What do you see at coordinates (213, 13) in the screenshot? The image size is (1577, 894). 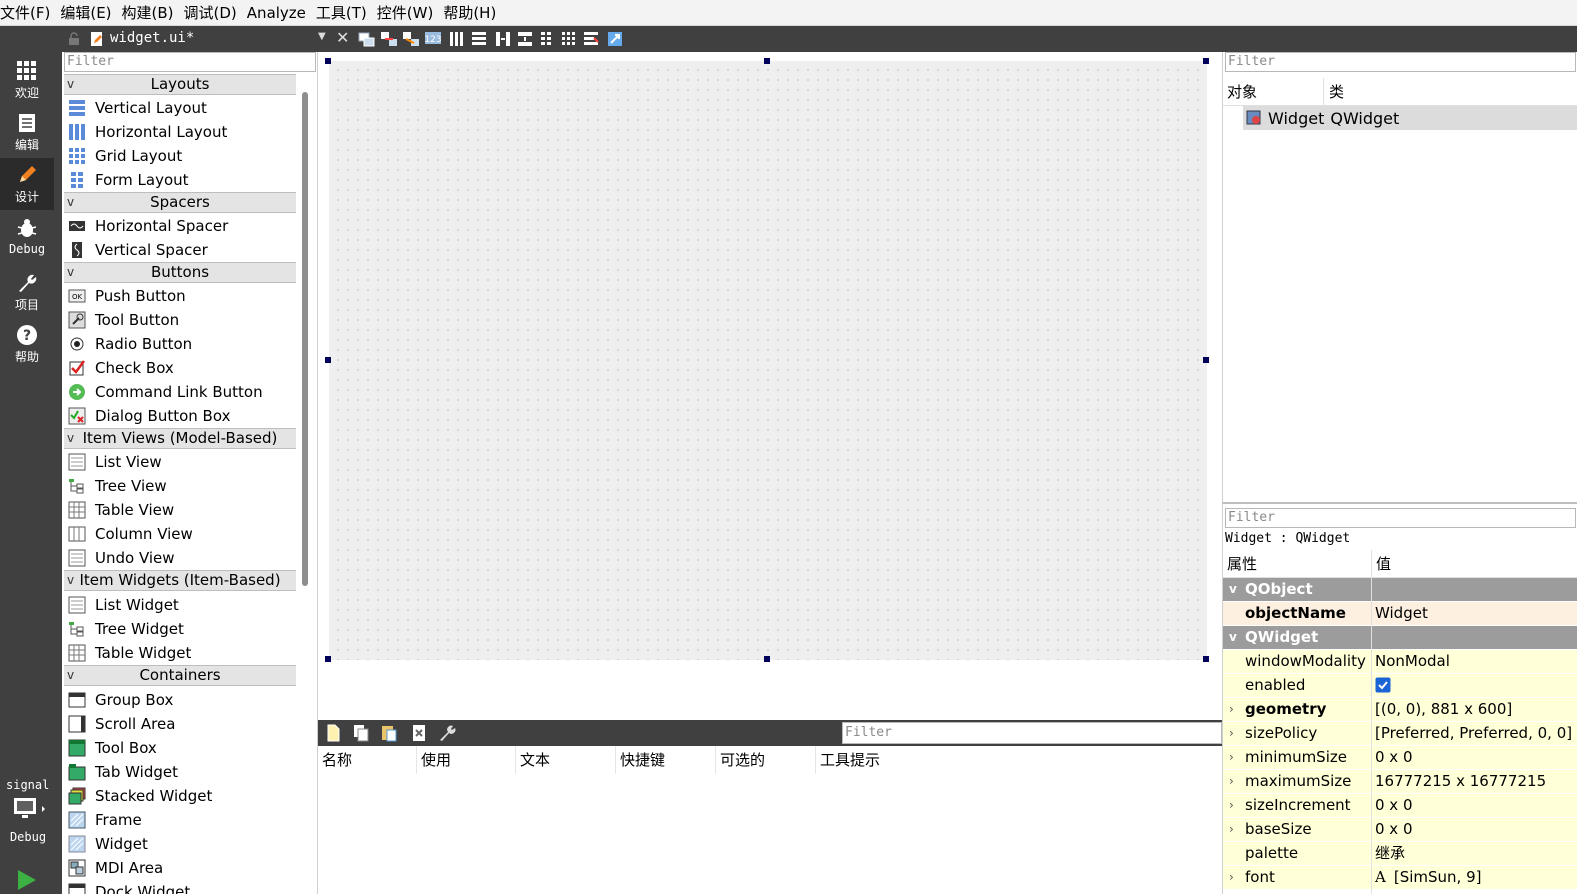 I see `menu-debug: 调试(D)` at bounding box center [213, 13].